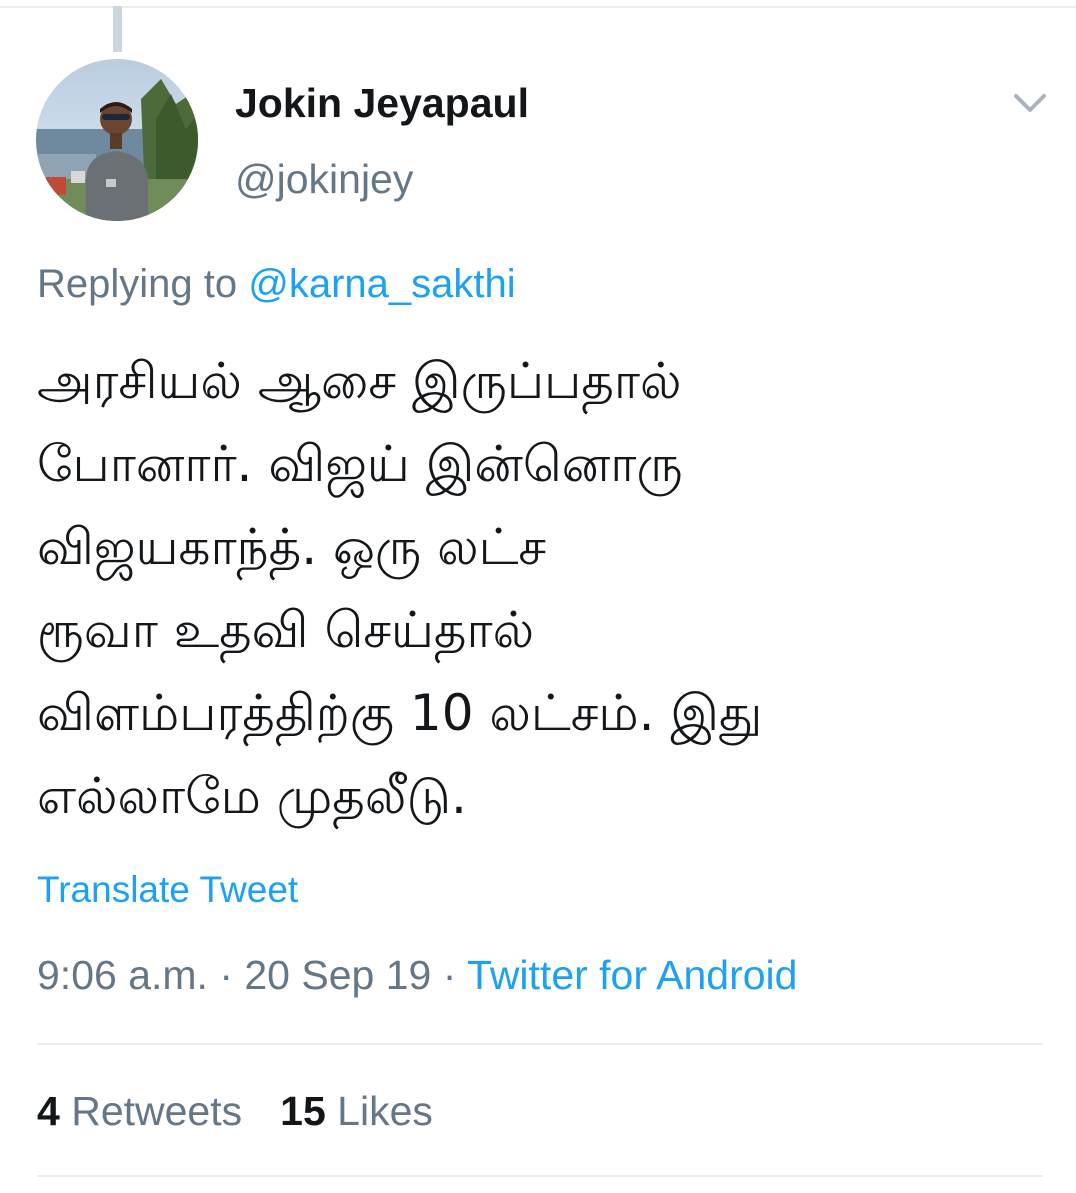 The width and height of the screenshot is (1076, 1193). I want to click on tweet-date: 20 Sep 19, so click(338, 975).